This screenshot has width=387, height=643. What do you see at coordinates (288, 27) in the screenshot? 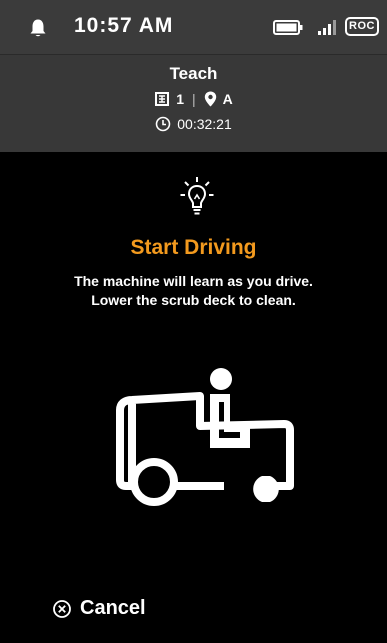
I see `battery-icon` at bounding box center [288, 27].